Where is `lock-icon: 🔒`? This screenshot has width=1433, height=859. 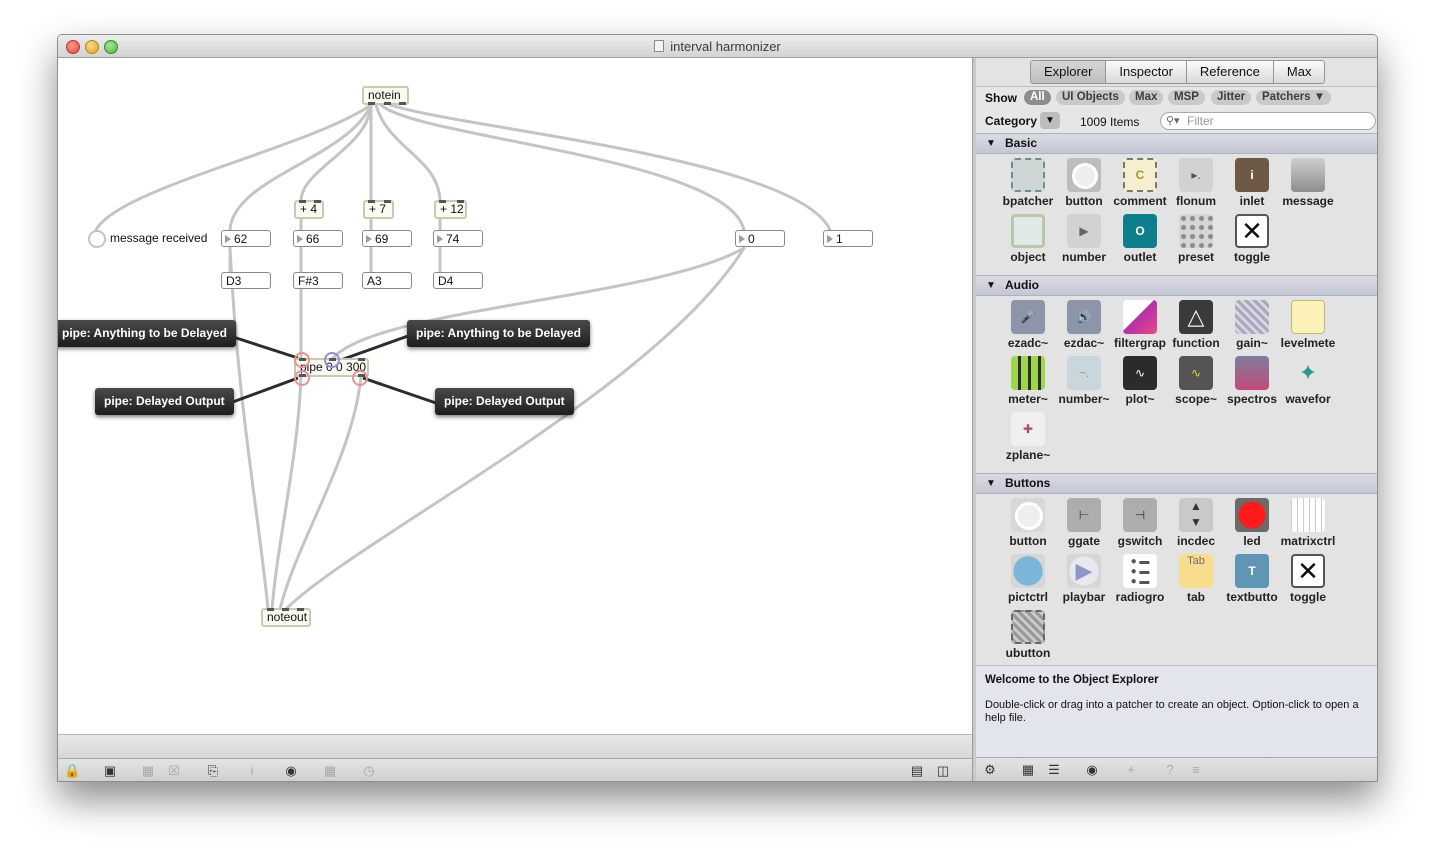
lock-icon: 🔒 is located at coordinates (72, 771).